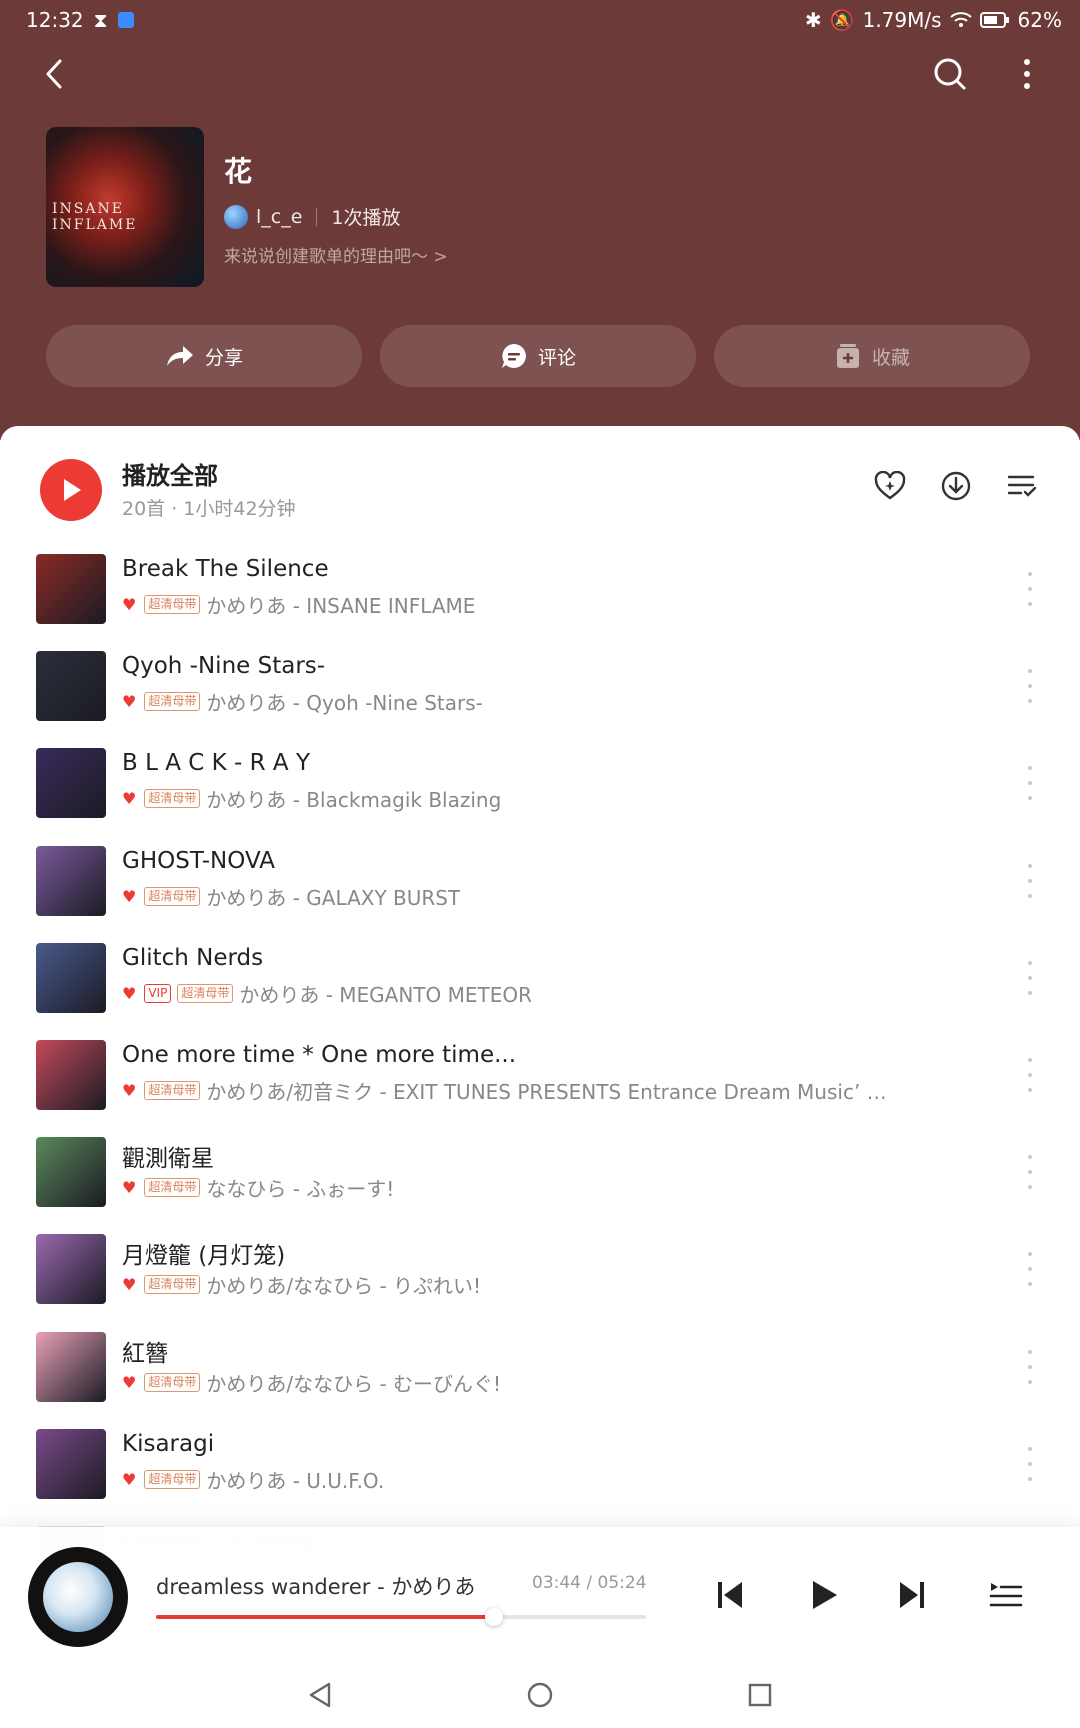 The height and width of the screenshot is (1728, 1080). Describe the element at coordinates (279, 217) in the screenshot. I see `creator-name: l_c_e` at that location.